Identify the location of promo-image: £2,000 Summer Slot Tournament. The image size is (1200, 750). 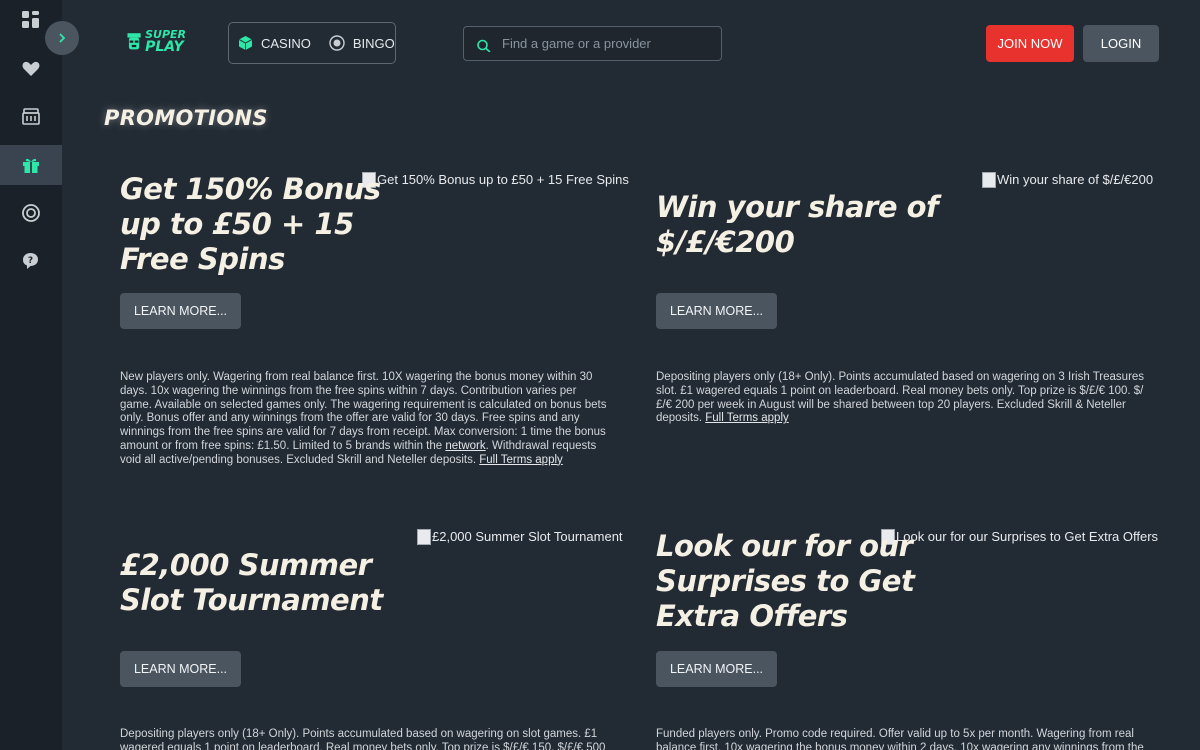
(520, 537).